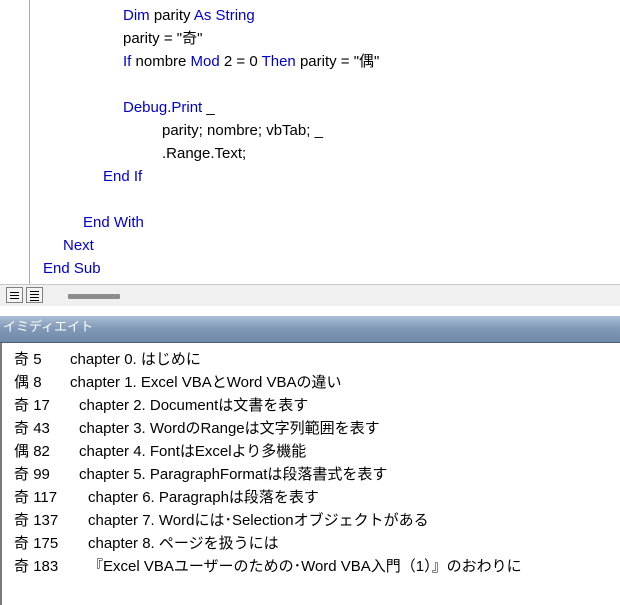 The width and height of the screenshot is (620, 605). I want to click on code-text: parity, so click(171, 15).